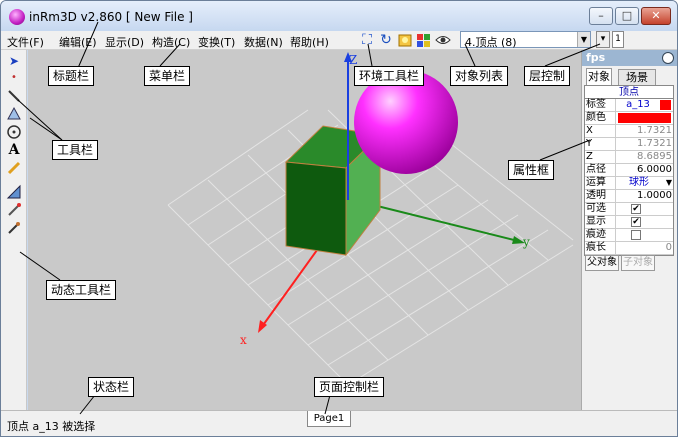 The image size is (678, 437). I want to click on wand-tool-icon, so click(14, 210).